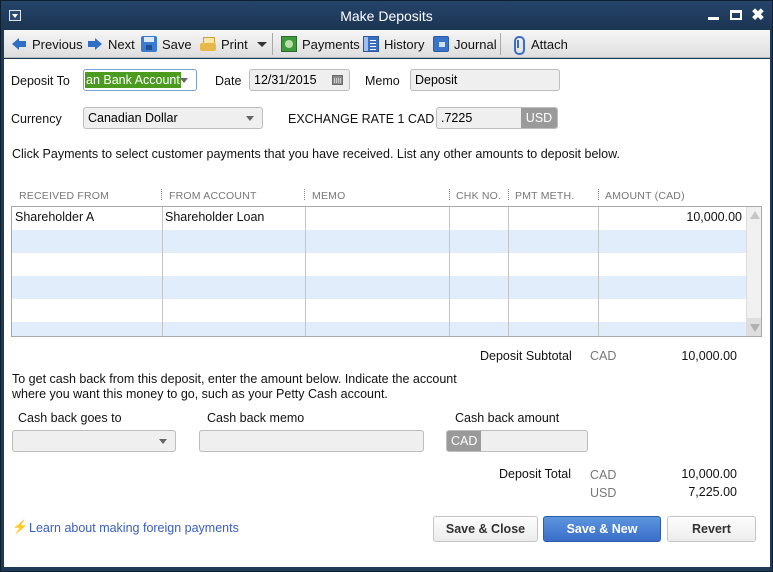 The height and width of the screenshot is (572, 773). I want to click on attach-button: Attach, so click(539, 44).